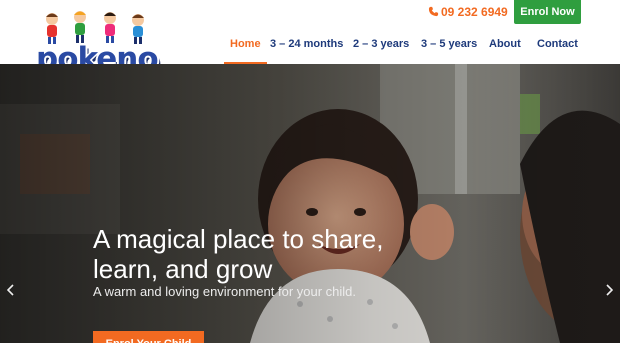  I want to click on chevron-left-icon, so click(10, 290).